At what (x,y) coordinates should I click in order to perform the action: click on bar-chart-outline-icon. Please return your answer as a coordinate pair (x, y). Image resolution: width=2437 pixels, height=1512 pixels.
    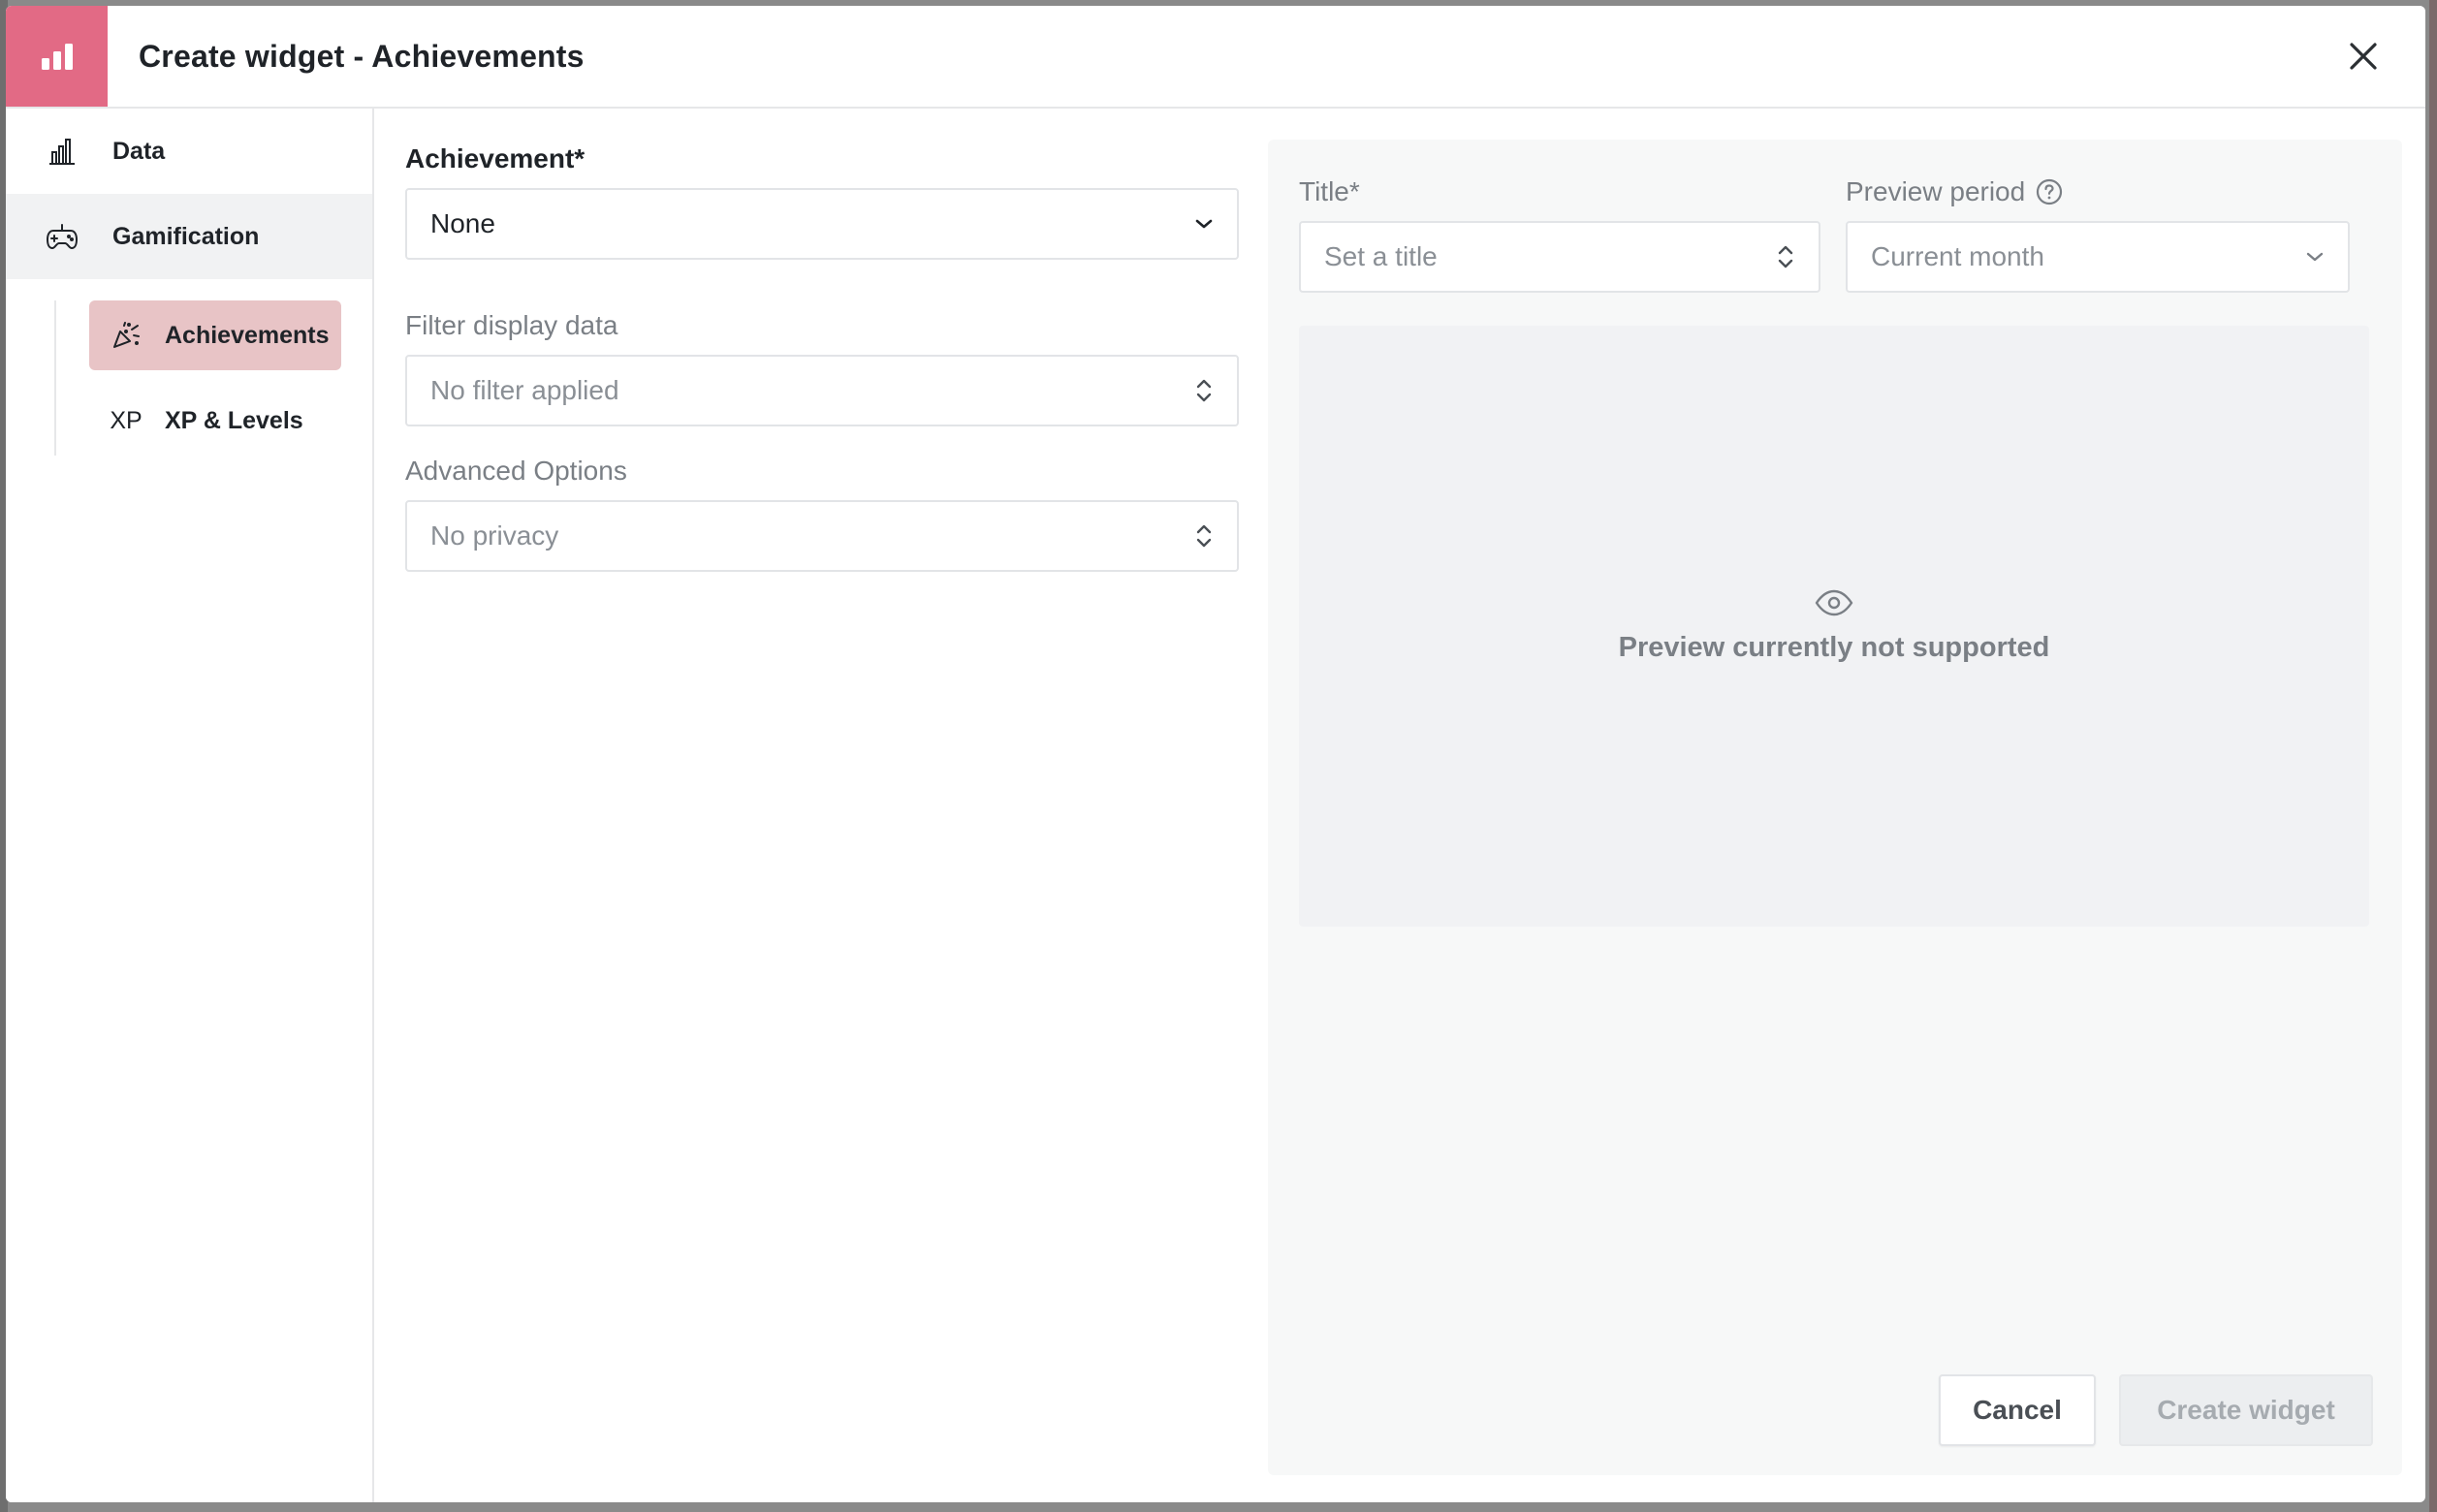
    Looking at the image, I should click on (62, 151).